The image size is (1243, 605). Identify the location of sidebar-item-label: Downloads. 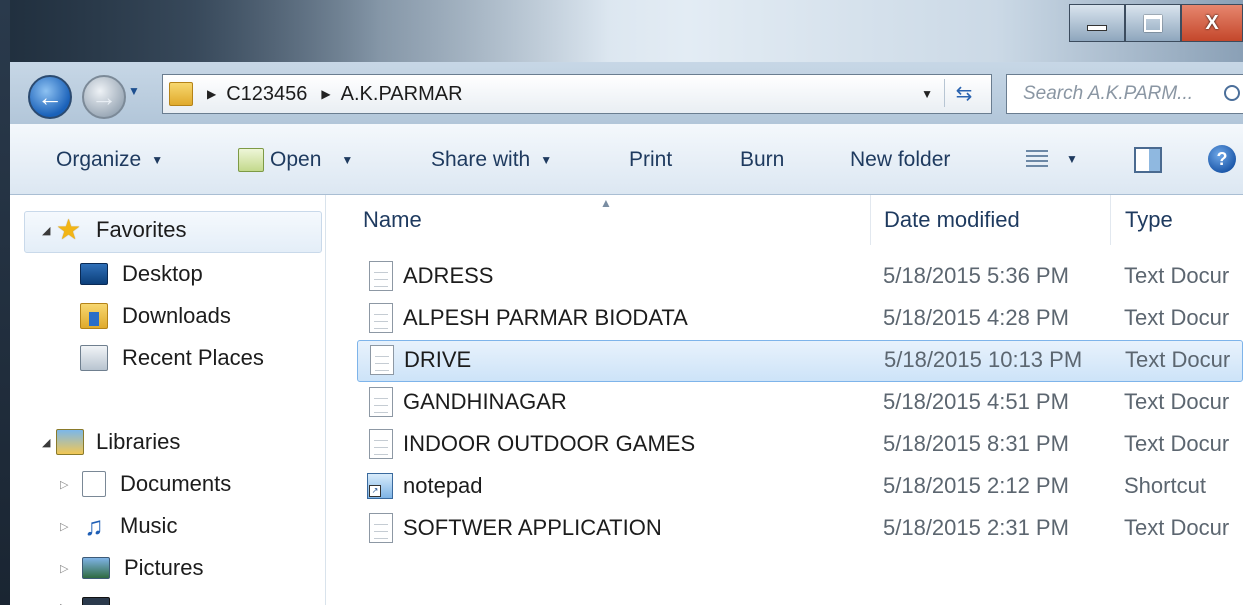
(176, 315).